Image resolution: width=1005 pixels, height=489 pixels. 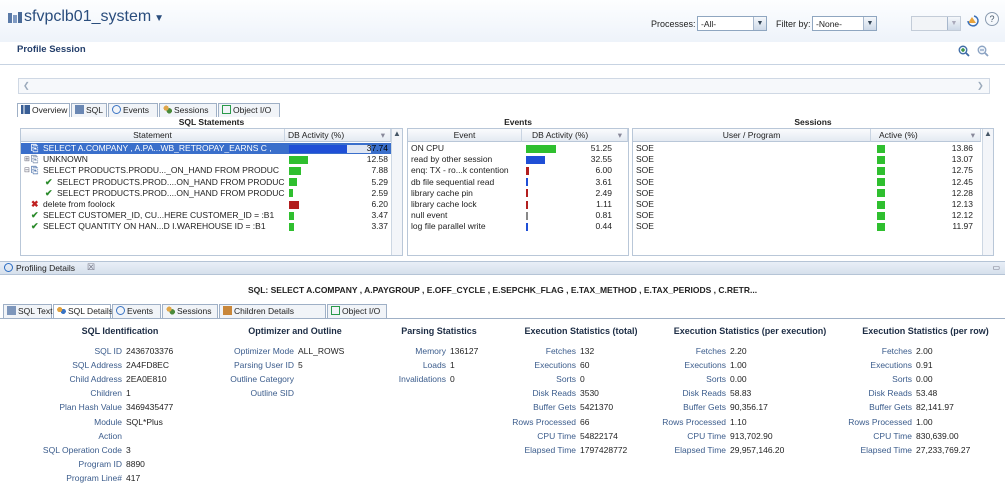 What do you see at coordinates (167, 109) in the screenshot?
I see `users-icon` at bounding box center [167, 109].